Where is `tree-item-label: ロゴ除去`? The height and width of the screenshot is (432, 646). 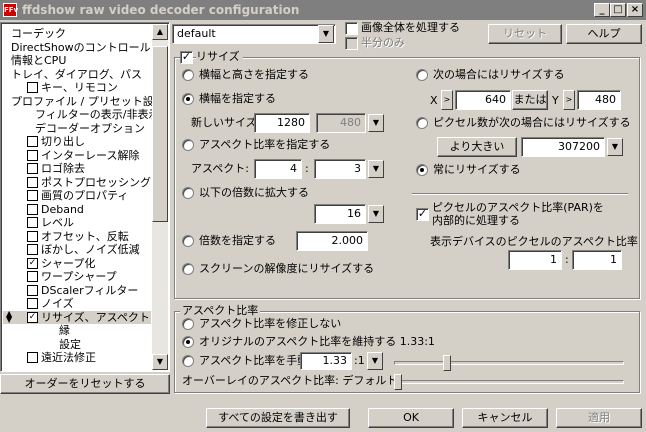
tree-item-label: ロゴ除去 is located at coordinates (63, 168).